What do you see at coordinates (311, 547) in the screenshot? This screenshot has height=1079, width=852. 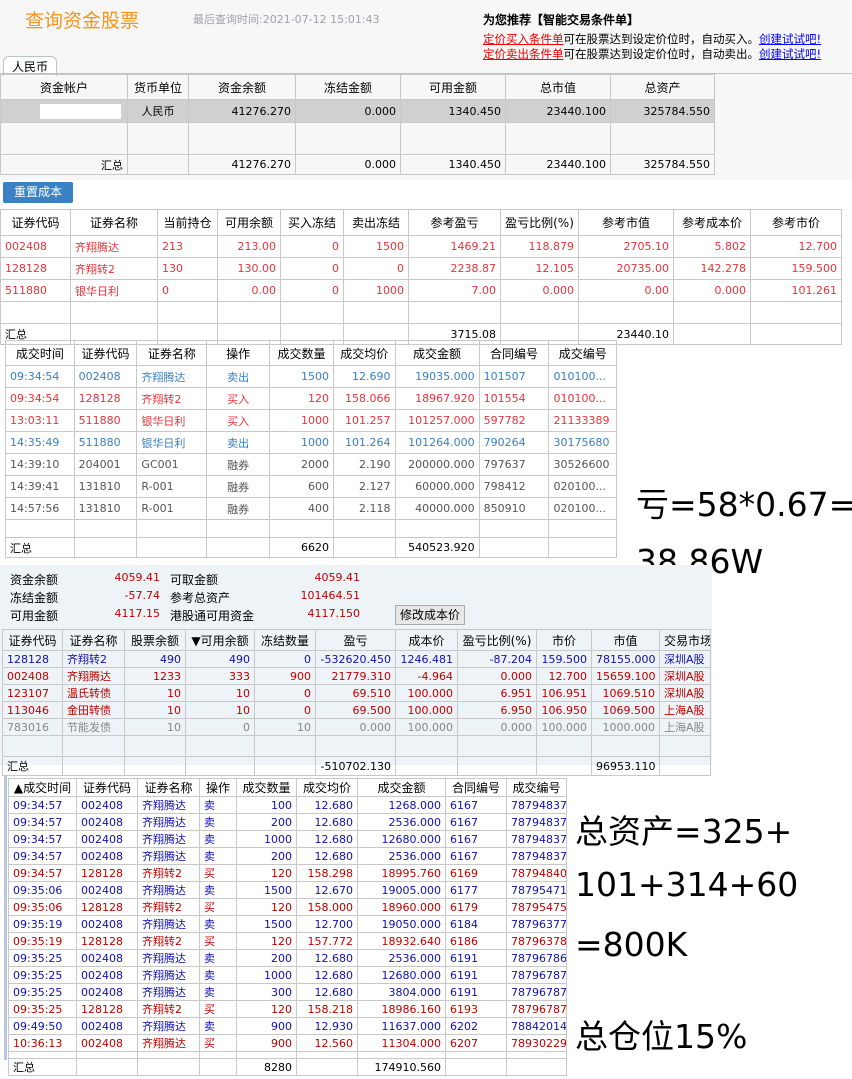 I see `total-row: 汇总 6620 540523.920` at bounding box center [311, 547].